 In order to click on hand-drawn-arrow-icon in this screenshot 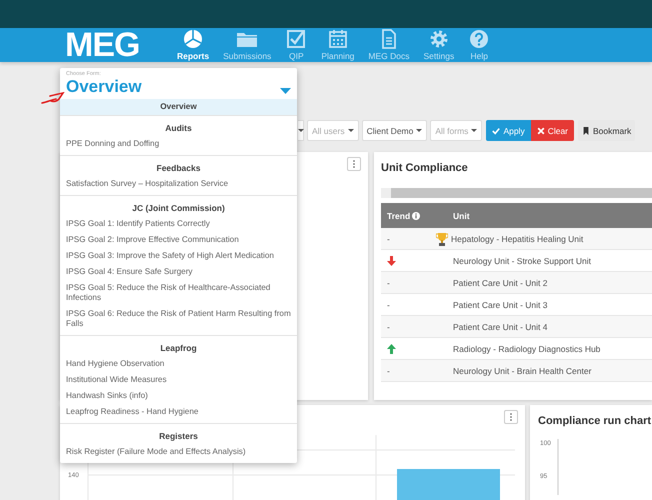, I will do `click(53, 98)`.